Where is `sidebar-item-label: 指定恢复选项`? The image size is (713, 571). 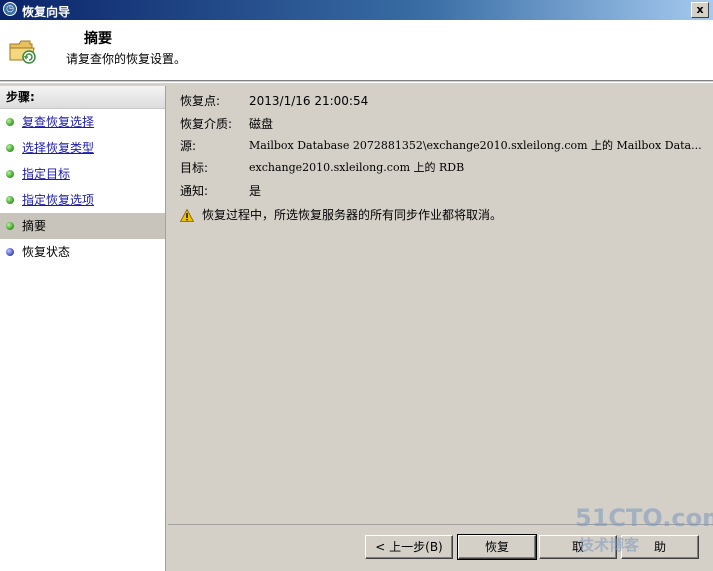
sidebar-item-label: 指定恢复选项 is located at coordinates (58, 200).